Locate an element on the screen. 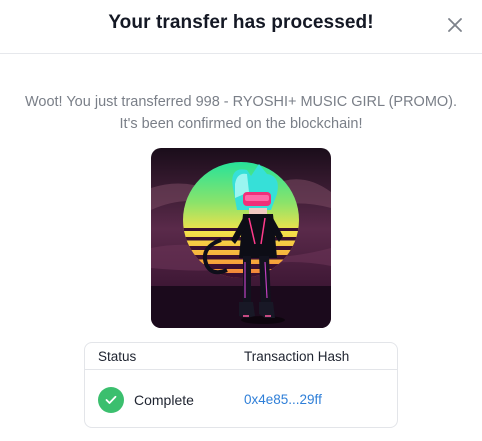  check-icon is located at coordinates (111, 400).